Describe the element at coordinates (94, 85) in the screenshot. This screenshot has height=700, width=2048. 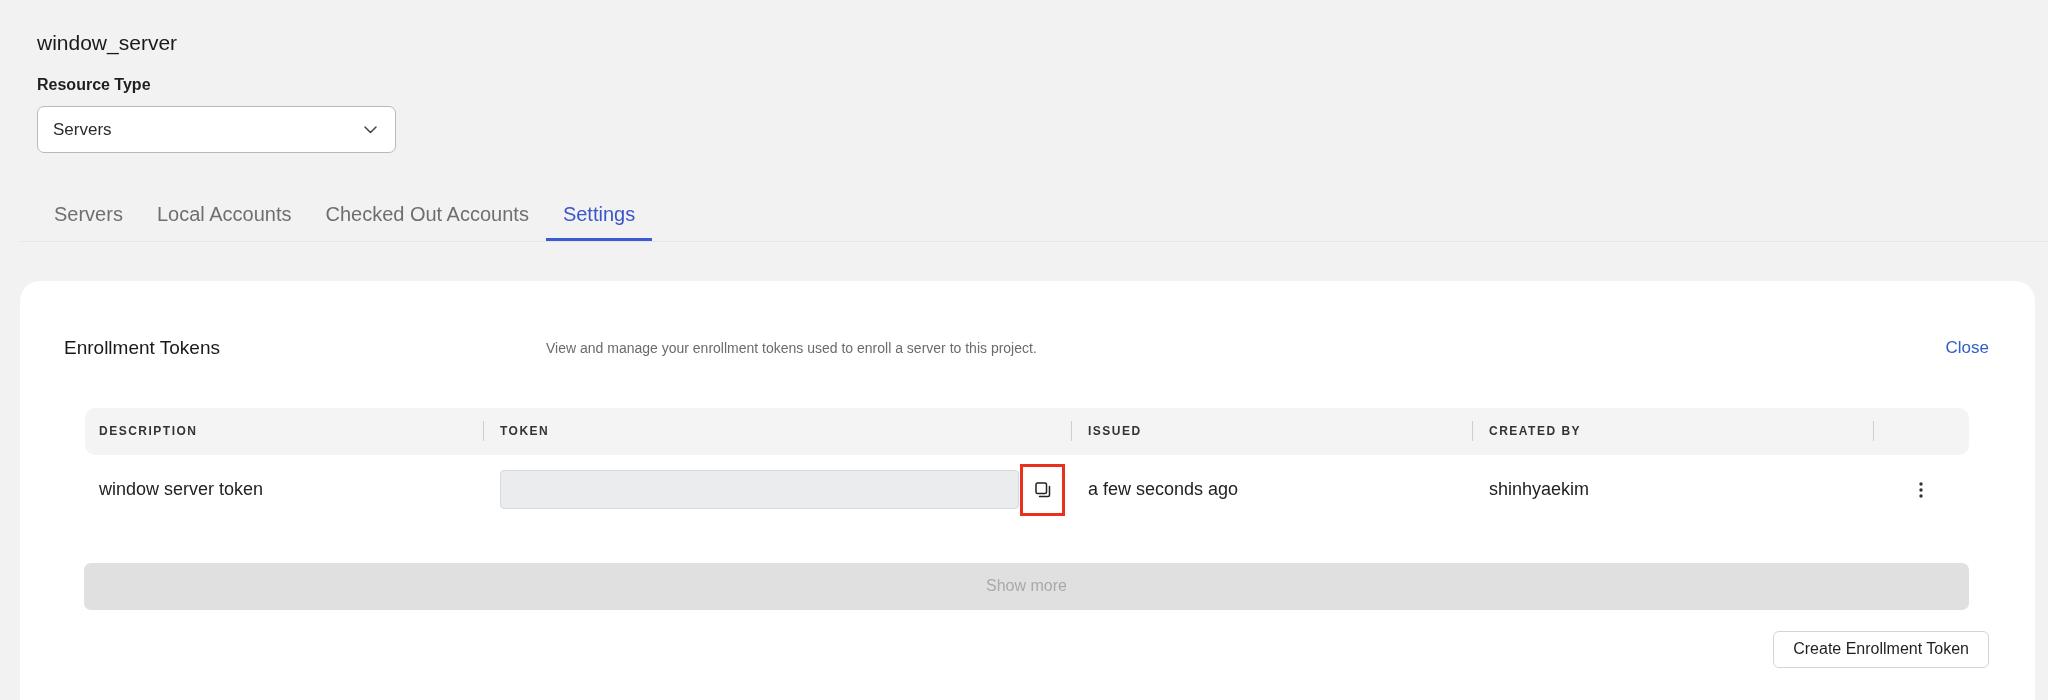
I see `field-label: Resource Type` at that location.